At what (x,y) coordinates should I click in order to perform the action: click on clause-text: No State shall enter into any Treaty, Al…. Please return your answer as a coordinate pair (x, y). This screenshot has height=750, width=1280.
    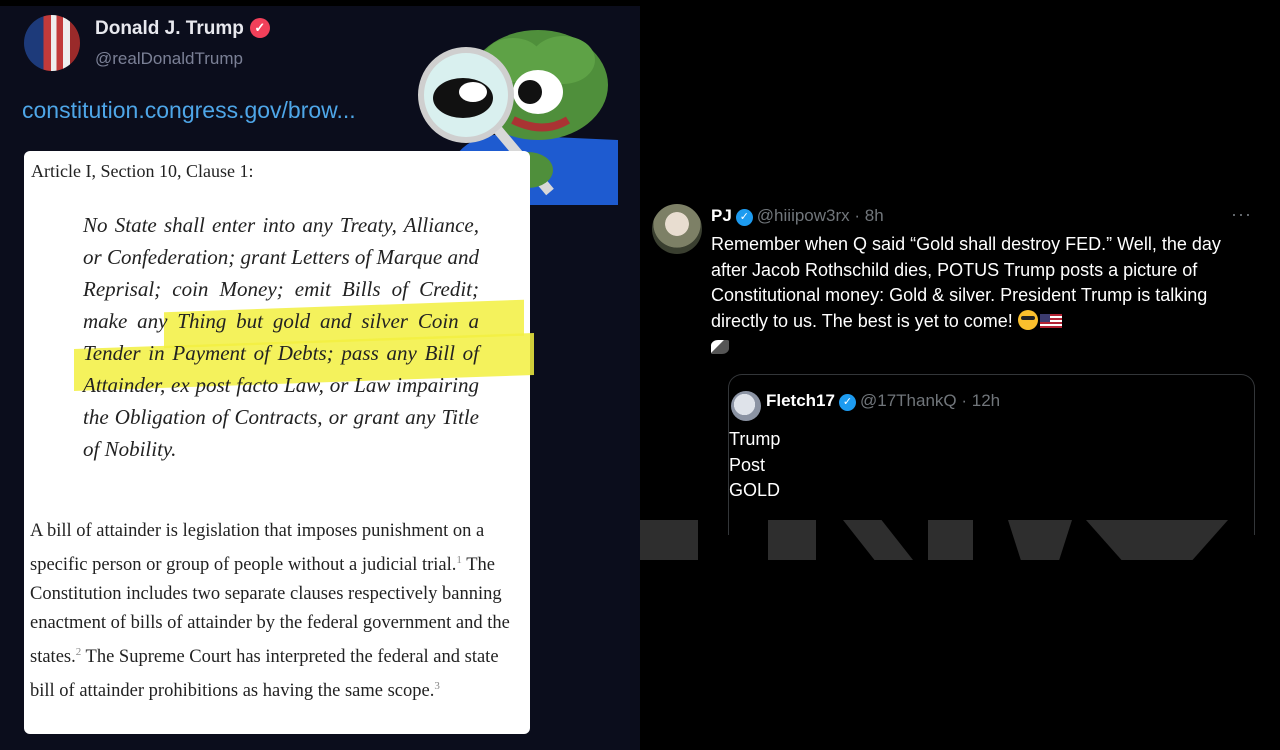
    Looking at the image, I should click on (281, 337).